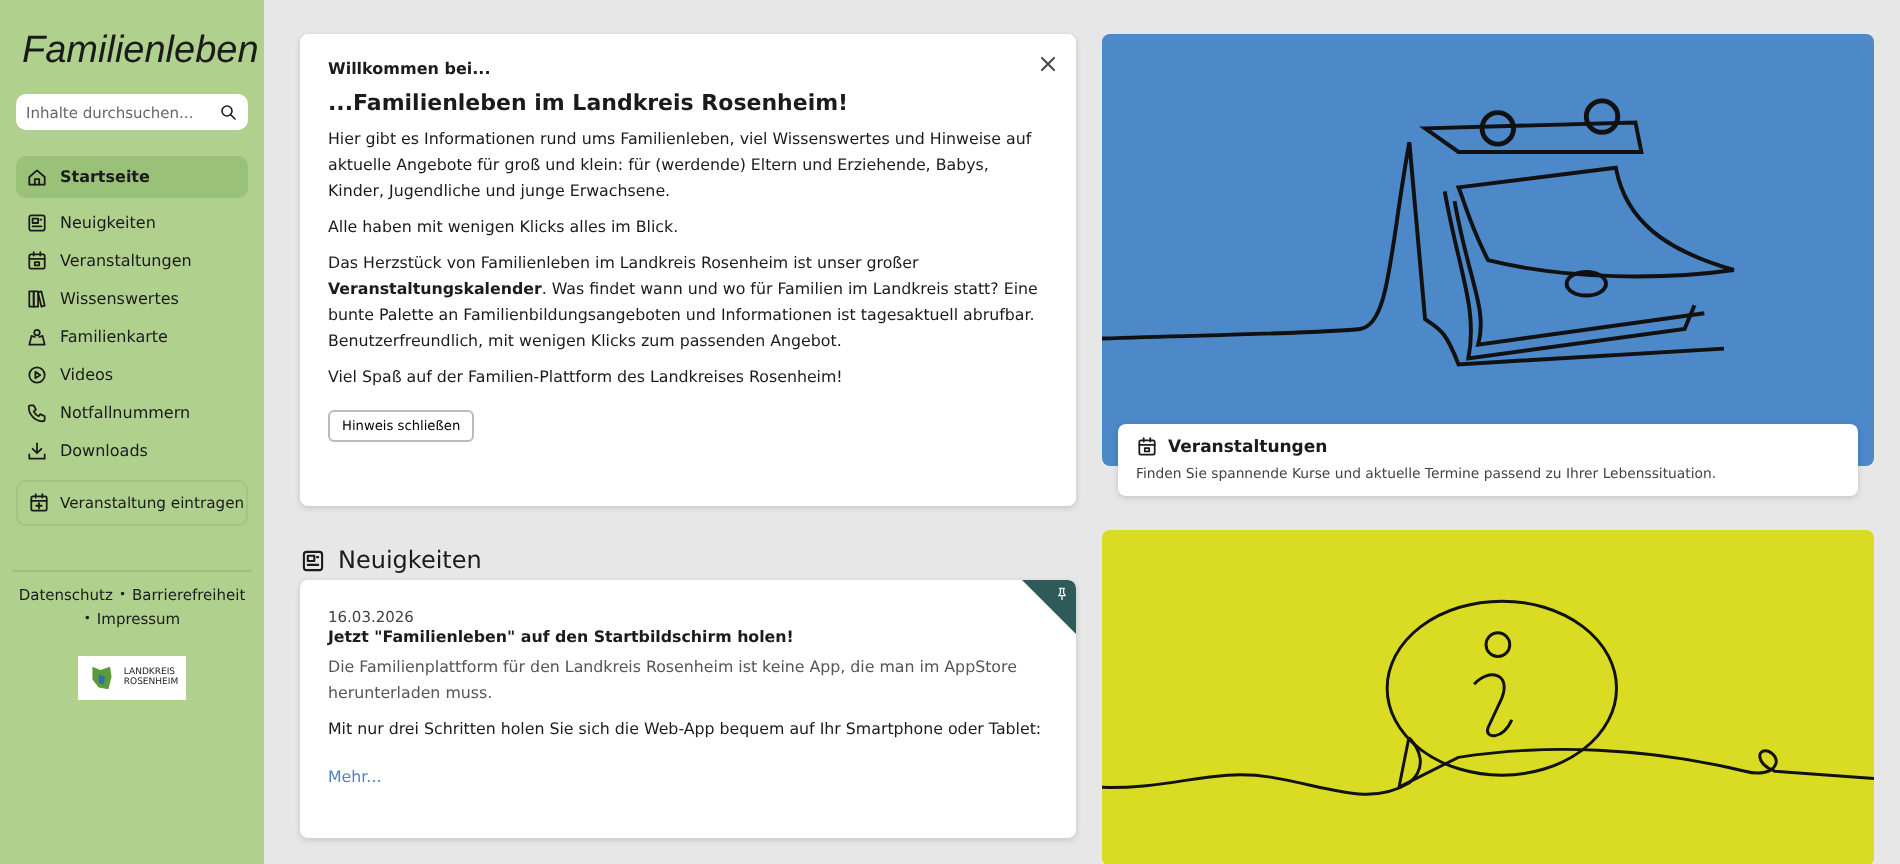  What do you see at coordinates (132, 261) in the screenshot?
I see `sidebar-item: Veranstaltungen` at bounding box center [132, 261].